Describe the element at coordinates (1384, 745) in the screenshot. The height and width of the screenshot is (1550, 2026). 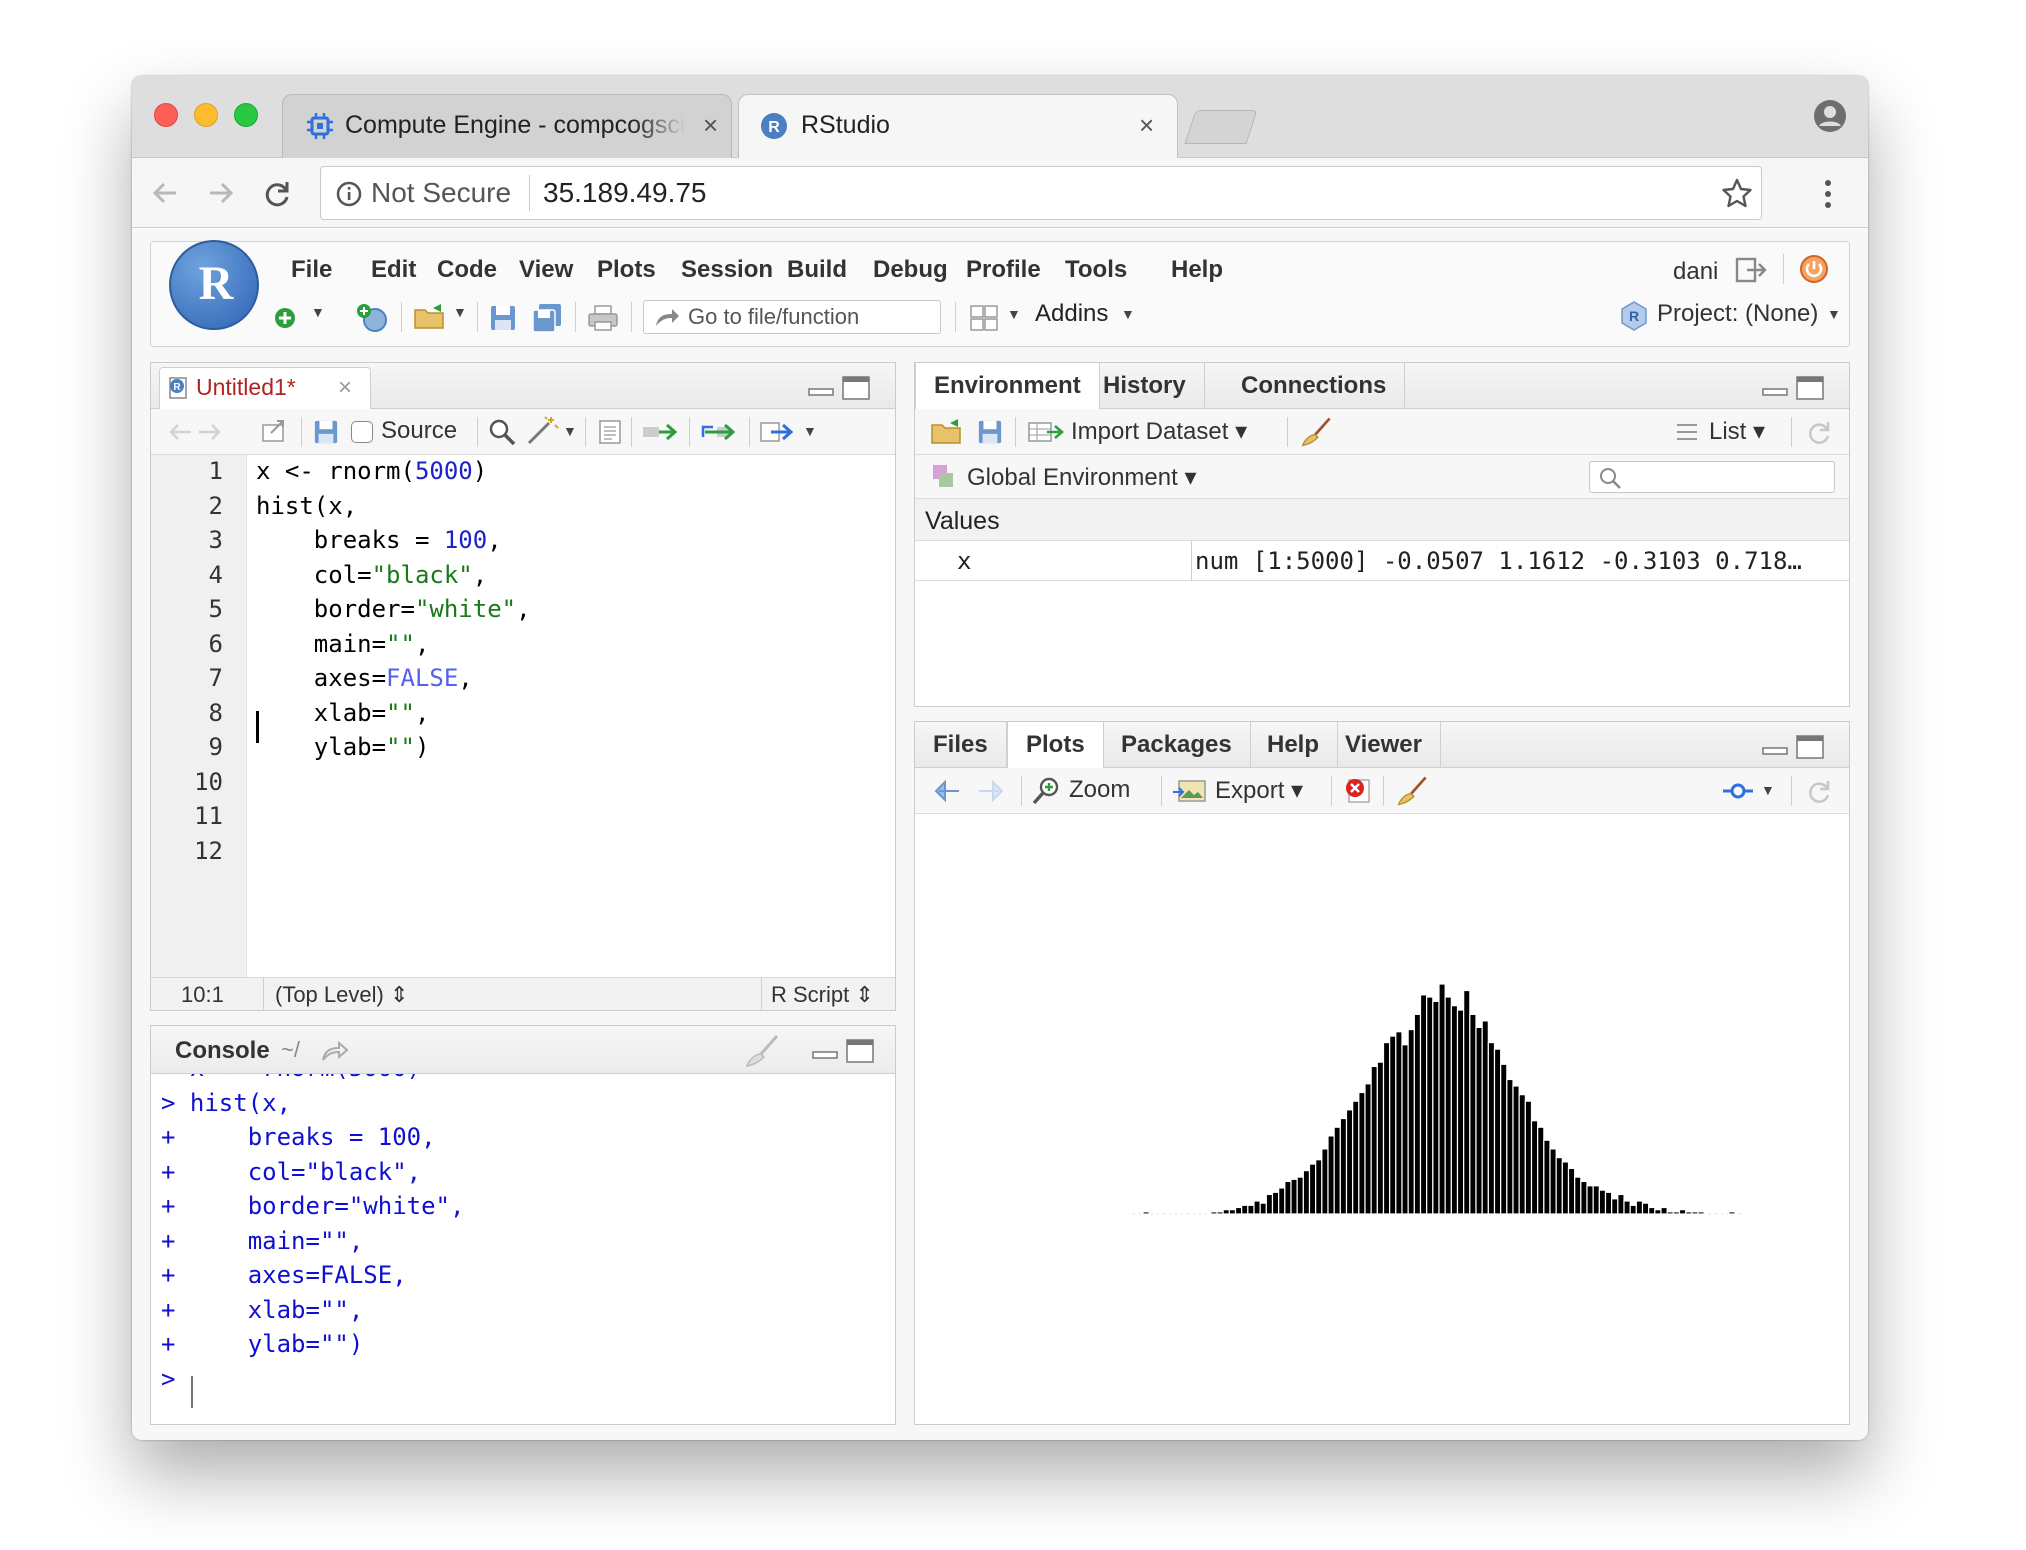
I see `tab-viewer: Viewer` at that location.